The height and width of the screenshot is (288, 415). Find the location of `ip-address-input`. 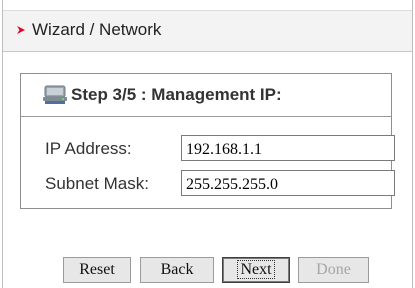

ip-address-input is located at coordinates (288, 148).